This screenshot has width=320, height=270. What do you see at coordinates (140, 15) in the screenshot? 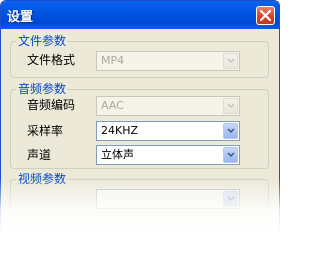
I see `title-bar: 设置` at bounding box center [140, 15].